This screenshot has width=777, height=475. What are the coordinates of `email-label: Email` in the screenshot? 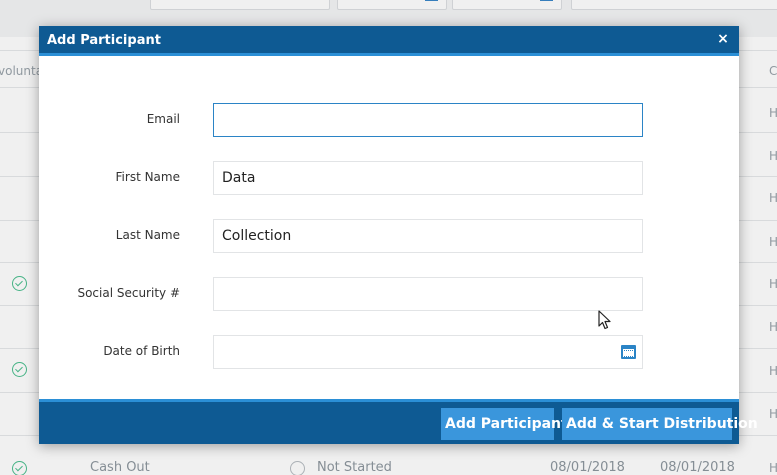 It's located at (163, 119).